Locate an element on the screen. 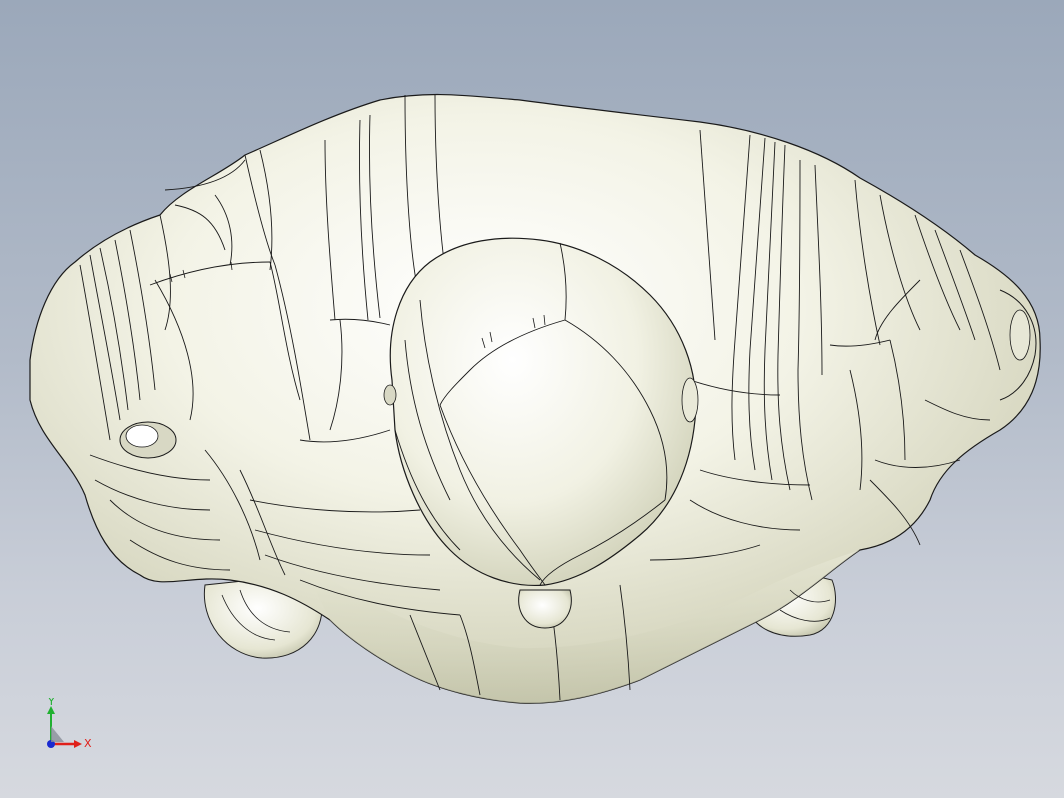 The width and height of the screenshot is (1064, 798). axis-triad: Y X is located at coordinates (69, 724).